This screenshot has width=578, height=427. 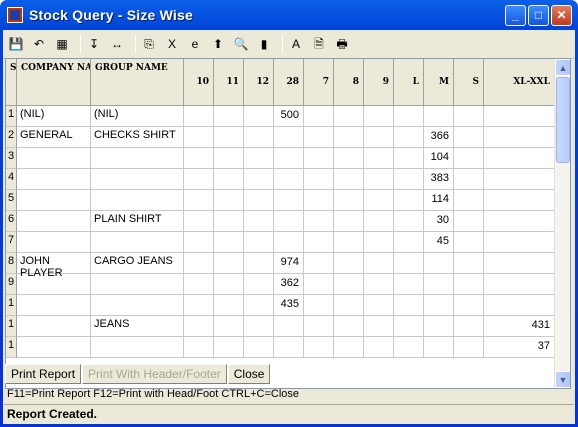 I want to click on undo-icon: ↶, so click(x=39, y=44).